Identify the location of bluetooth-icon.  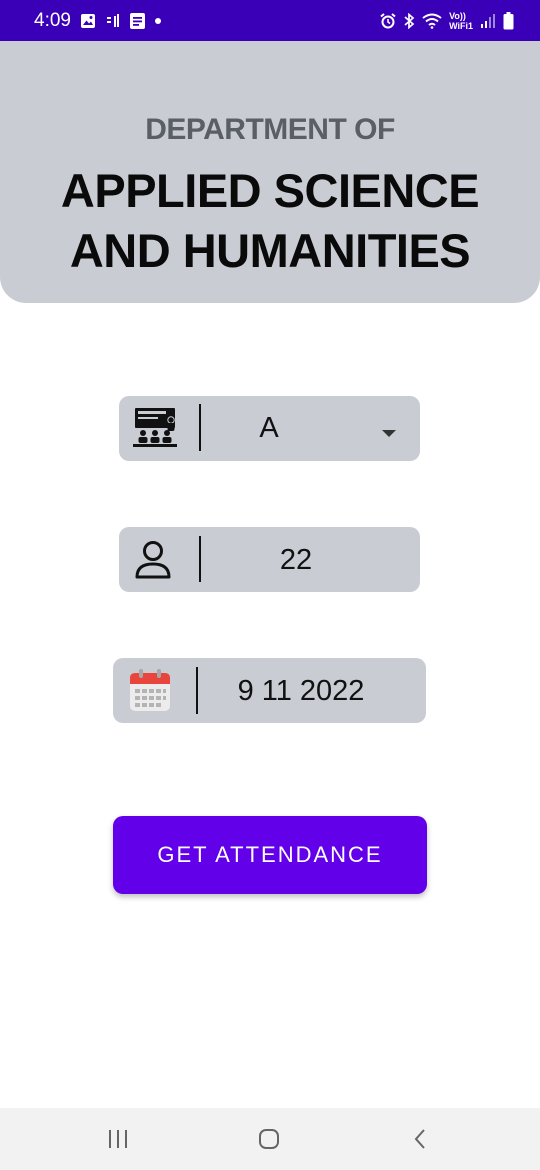
(409, 20).